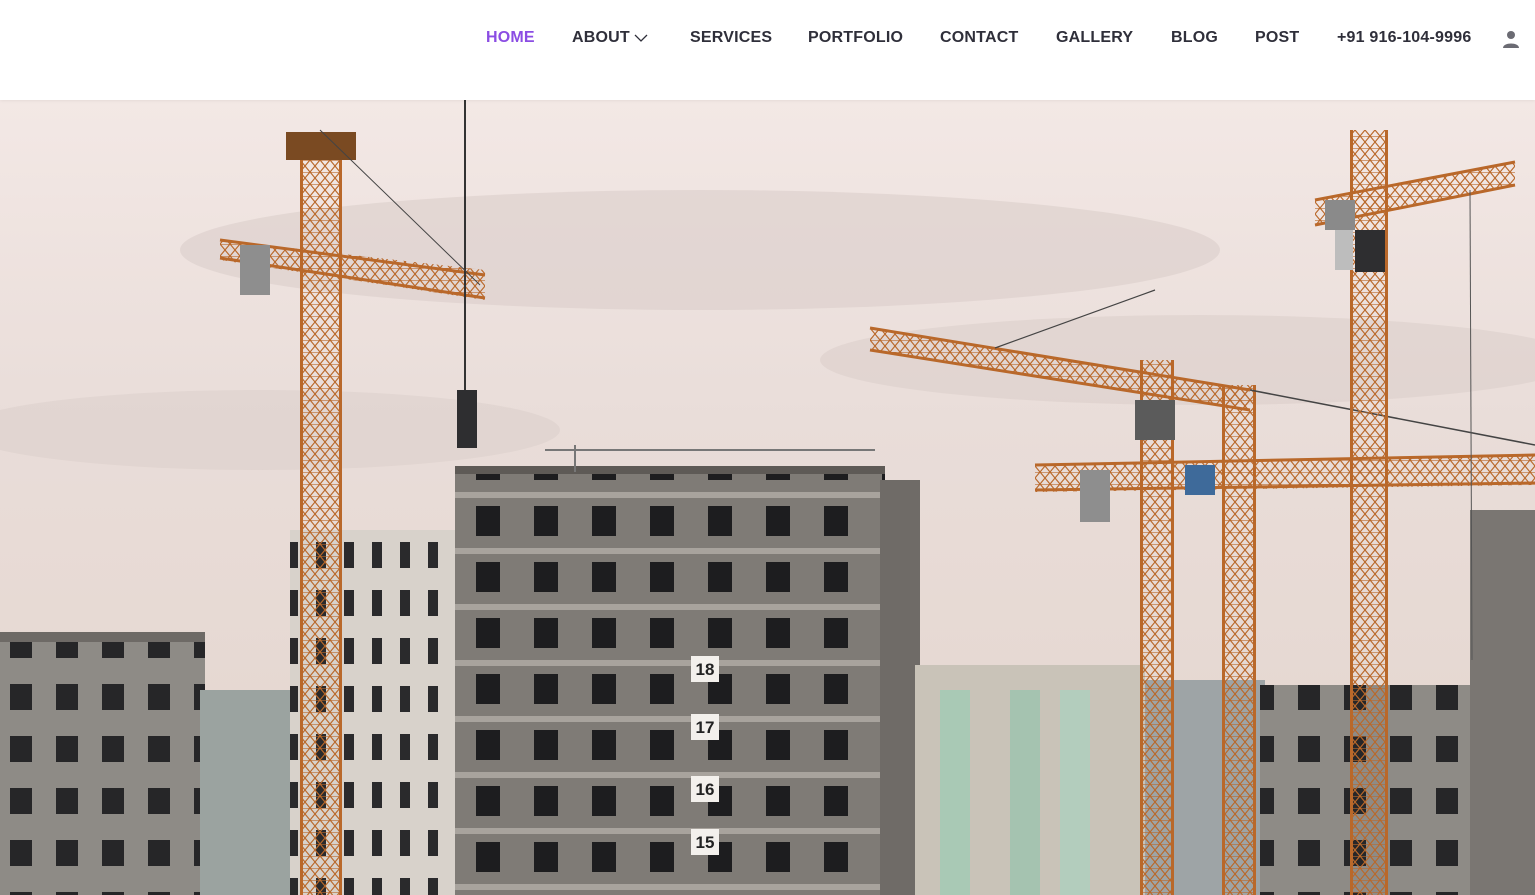  I want to click on nav-contact: CONTACT, so click(979, 38).